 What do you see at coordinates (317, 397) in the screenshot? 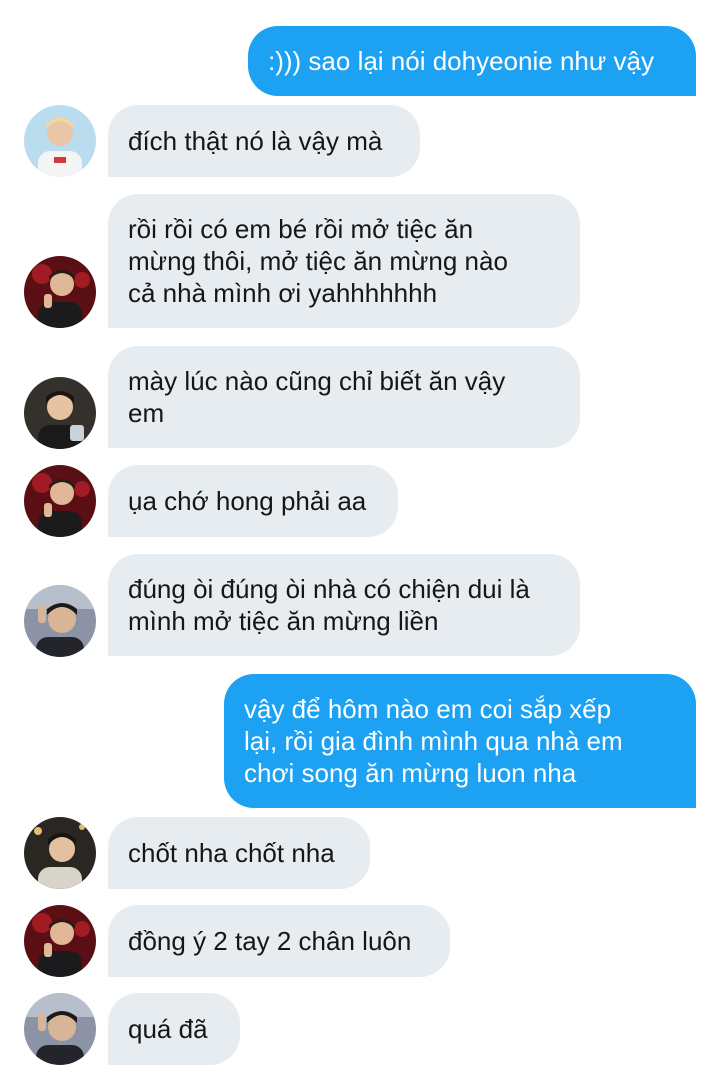
I see `message-text: mày lúc nào cũng chỉ biết ăn vậy em` at bounding box center [317, 397].